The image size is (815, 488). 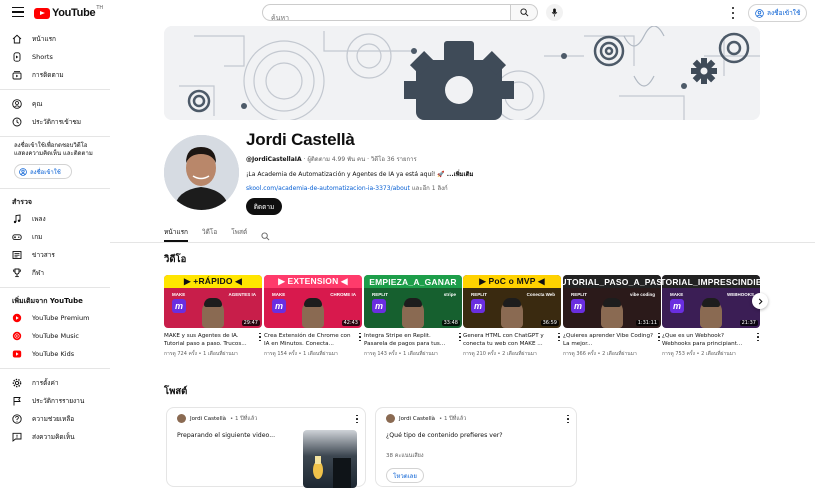 I want to click on sidebar-item-youtube-music: YouTube Music, so click(x=55, y=336).